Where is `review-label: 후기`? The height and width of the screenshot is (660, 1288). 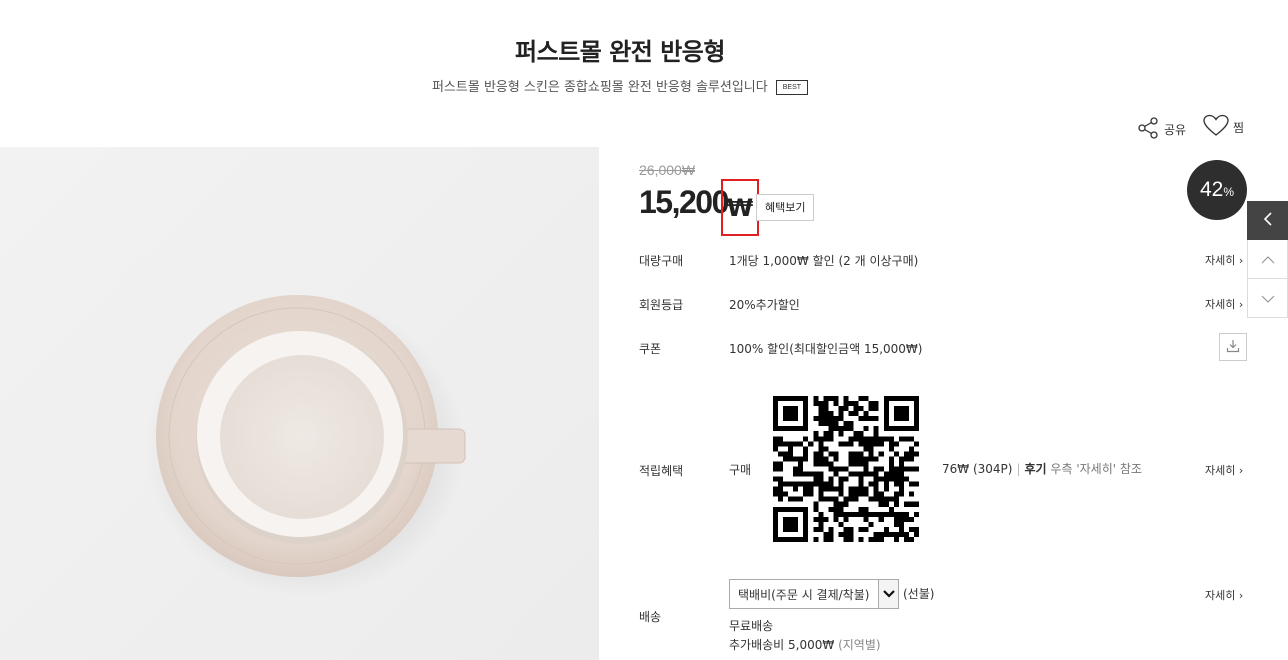
review-label: 후기 is located at coordinates (1035, 469).